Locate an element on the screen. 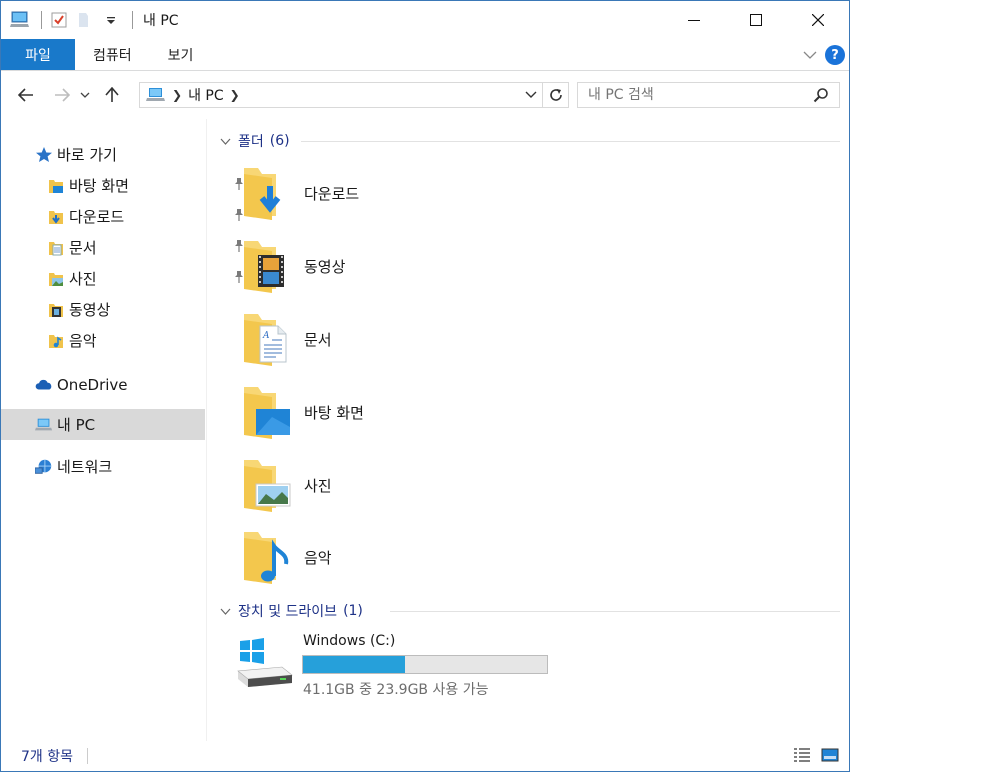  close-button is located at coordinates (818, 20).